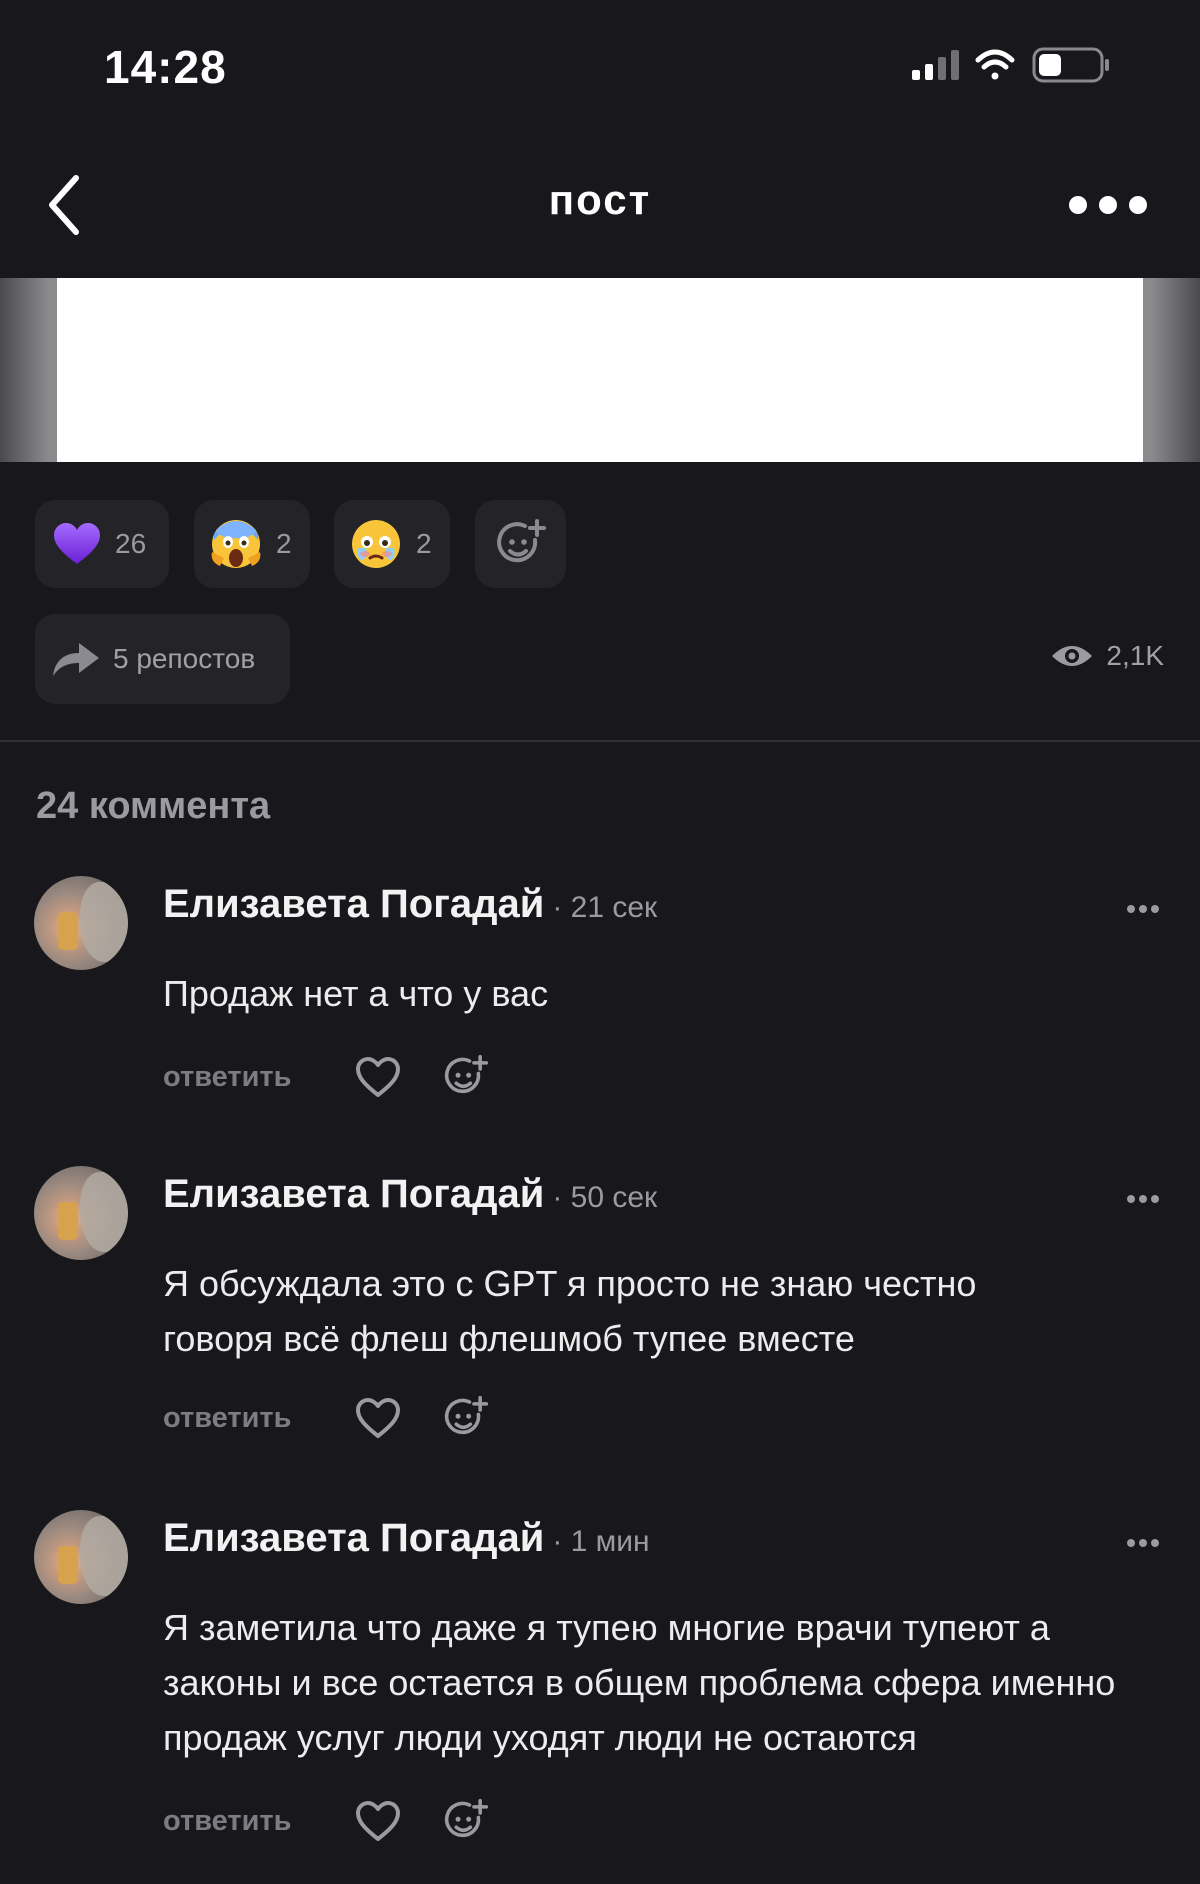 The image size is (1200, 1884). What do you see at coordinates (165, 67) in the screenshot?
I see `status-time: 14:28` at bounding box center [165, 67].